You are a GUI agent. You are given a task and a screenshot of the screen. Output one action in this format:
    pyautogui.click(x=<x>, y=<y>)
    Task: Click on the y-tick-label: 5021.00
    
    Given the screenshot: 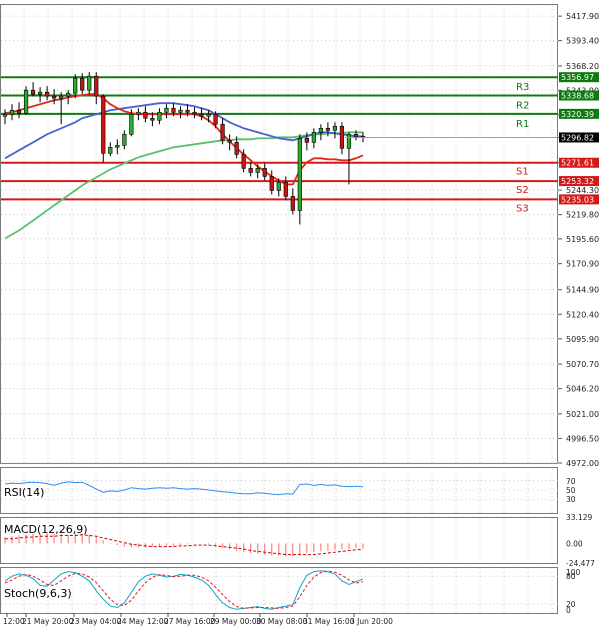 What is the action you would take?
    pyautogui.click(x=582, y=414)
    